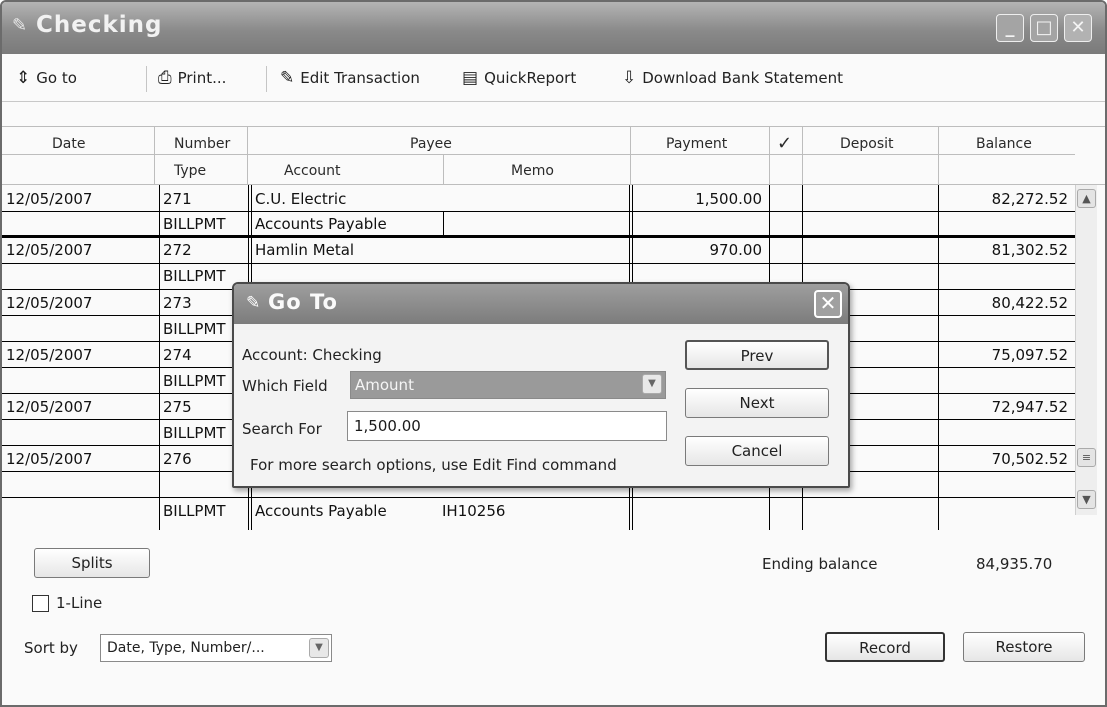 The height and width of the screenshot is (707, 1107). I want to click on quickreport-button: ▤ QuickReport, so click(519, 78).